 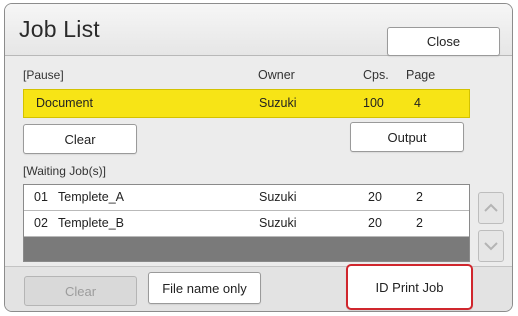 What do you see at coordinates (43, 75) in the screenshot?
I see `pause-section-label: [Pause]` at bounding box center [43, 75].